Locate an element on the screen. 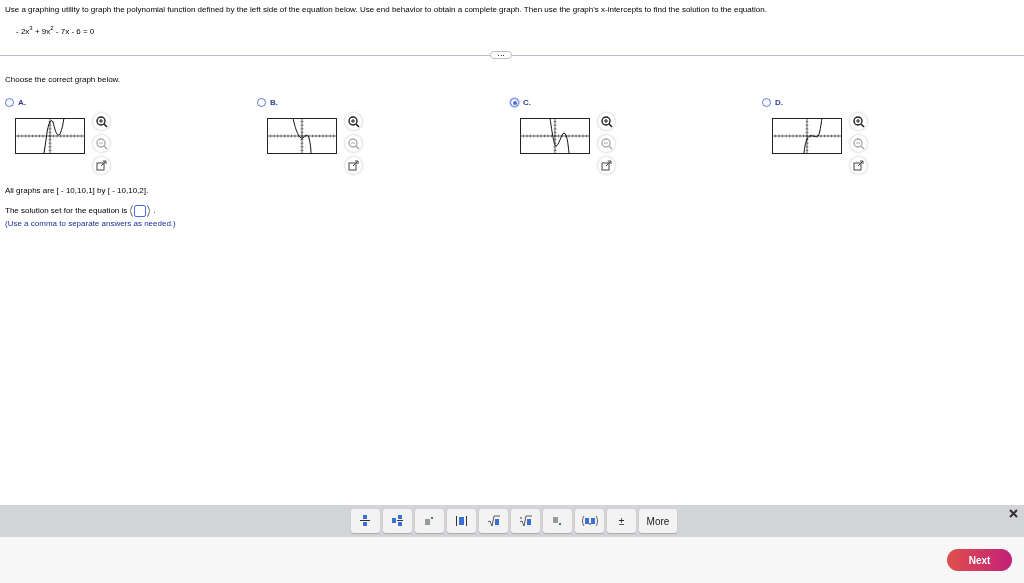  instructions-text: Use a graphing utility to graph the polynomial function defined by the left side of the equation below. Use end behavior to obtain a complete graph. Then use the graph's x-intercepts to find the solution to the equation. is located at coordinates (386, 10).